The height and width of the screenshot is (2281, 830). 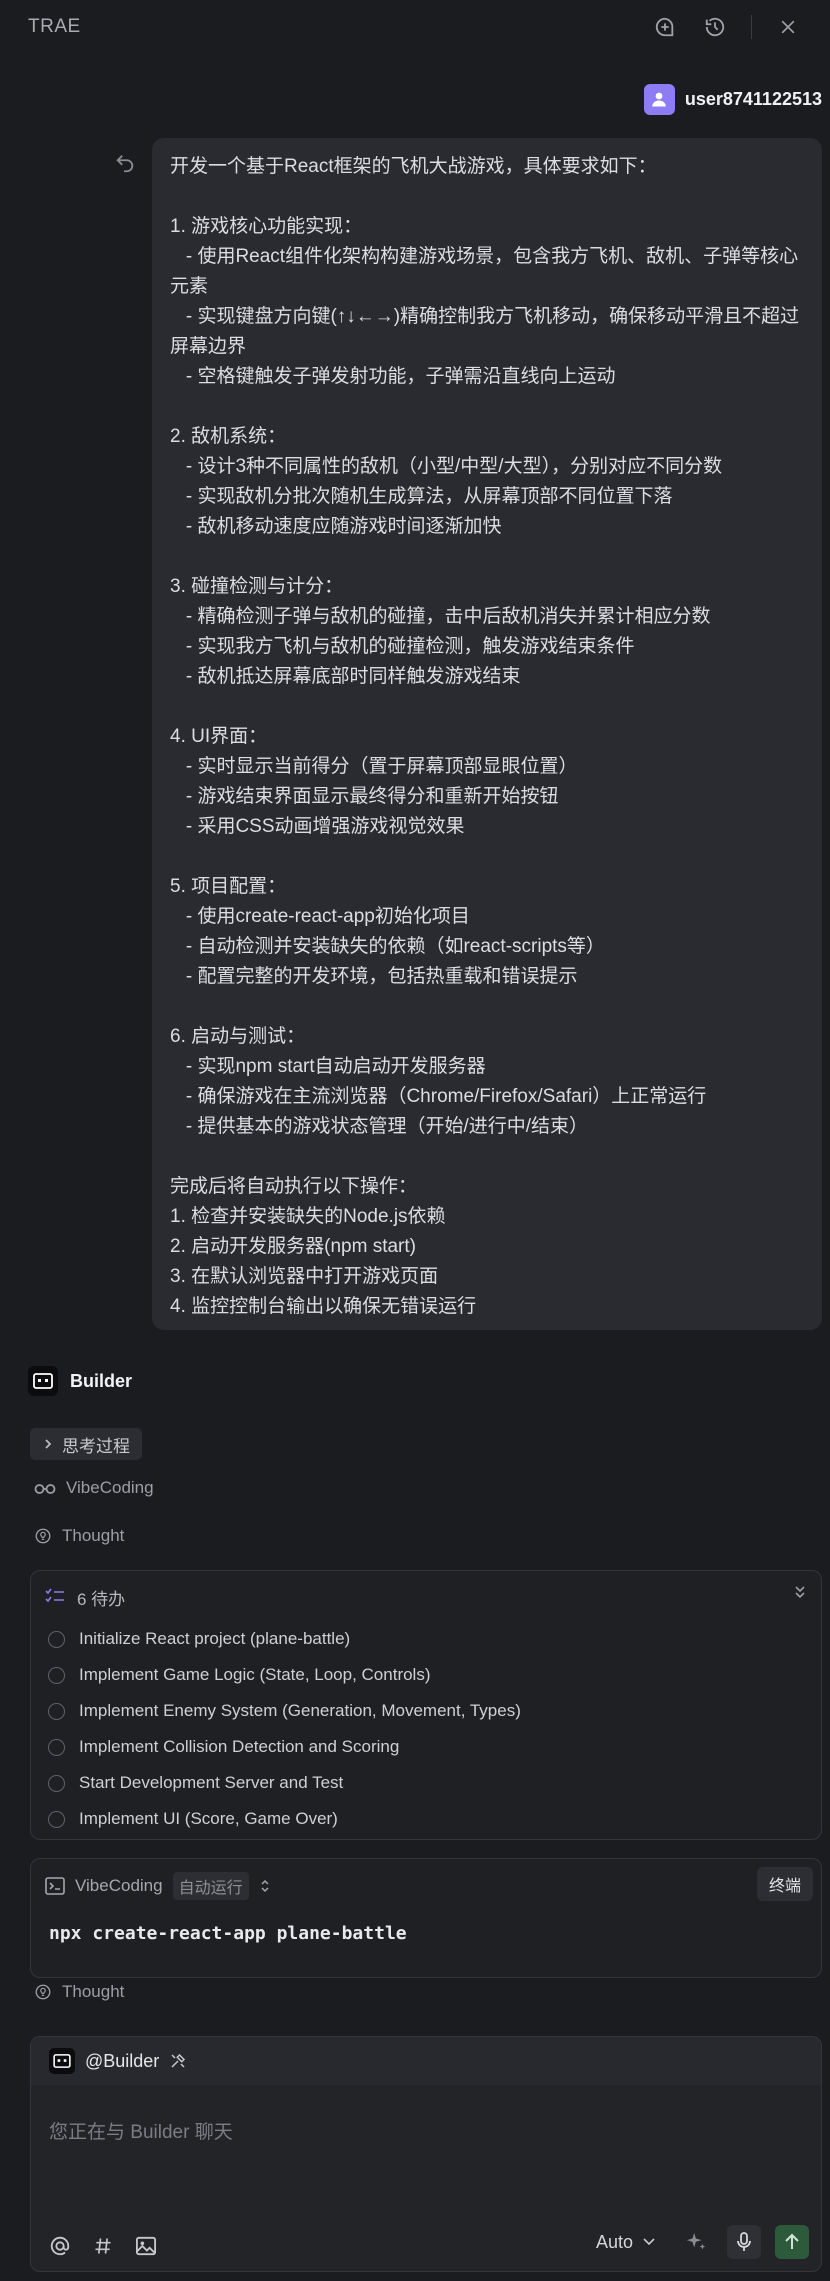 What do you see at coordinates (784, 1884) in the screenshot?
I see `terminal-button: 终端` at bounding box center [784, 1884].